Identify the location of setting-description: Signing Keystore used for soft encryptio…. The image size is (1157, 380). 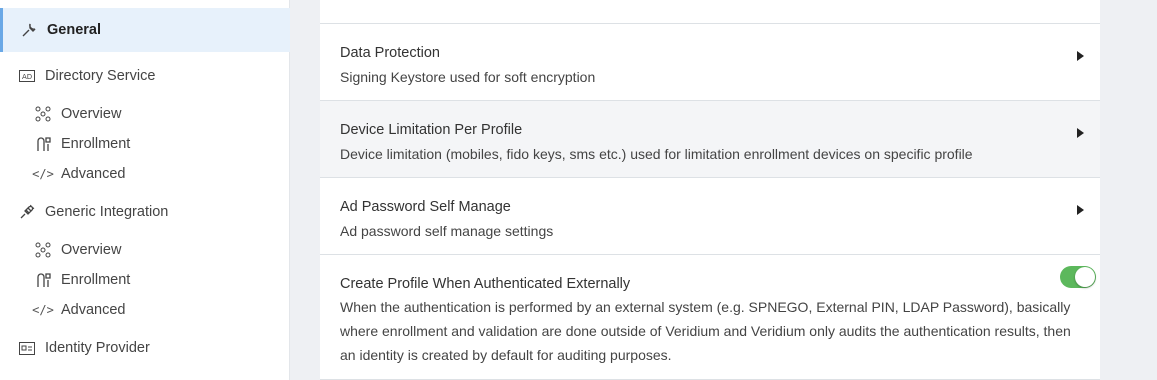
(468, 77).